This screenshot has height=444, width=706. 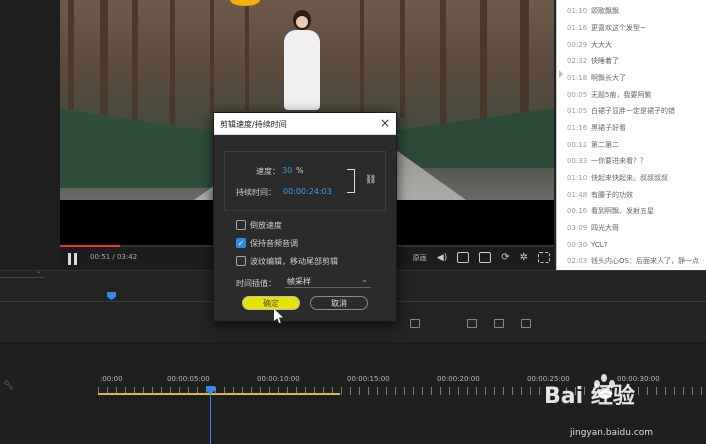 I want to click on zoom-dropdown: ⌄, so click(x=22, y=273).